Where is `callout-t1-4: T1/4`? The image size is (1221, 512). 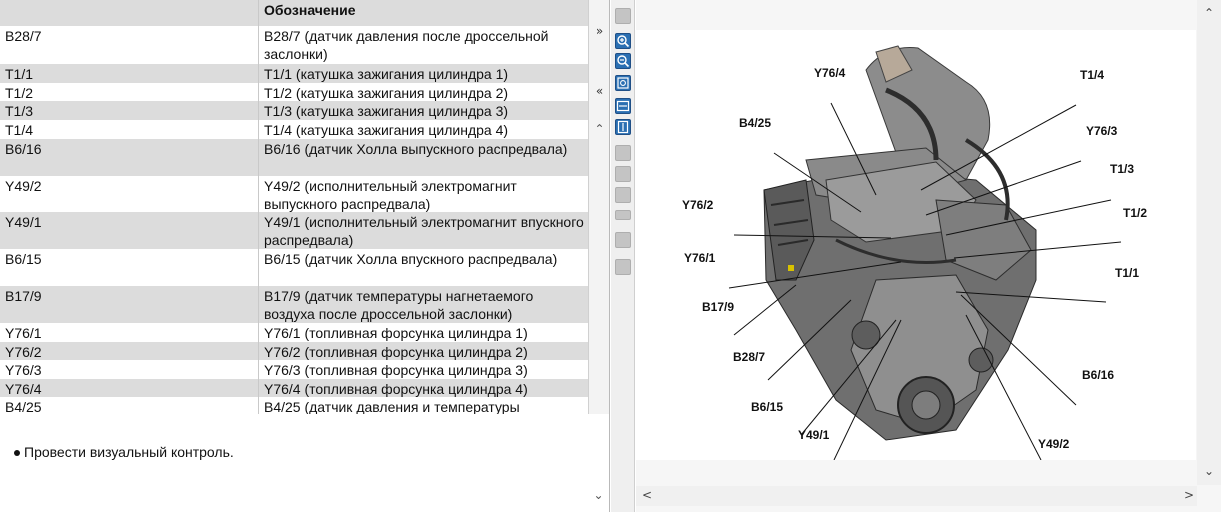 callout-t1-4: T1/4 is located at coordinates (1092, 75).